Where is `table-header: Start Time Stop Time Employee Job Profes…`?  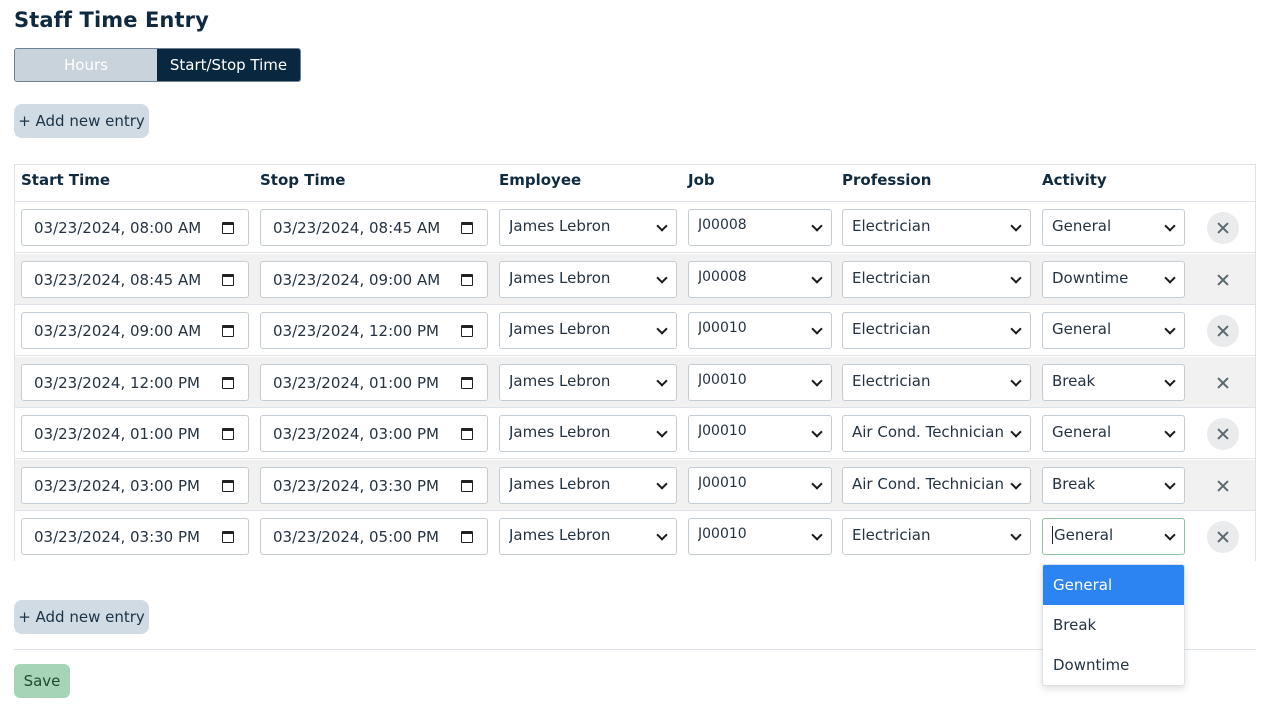 table-header: Start Time Stop Time Employee Job Profes… is located at coordinates (635, 183).